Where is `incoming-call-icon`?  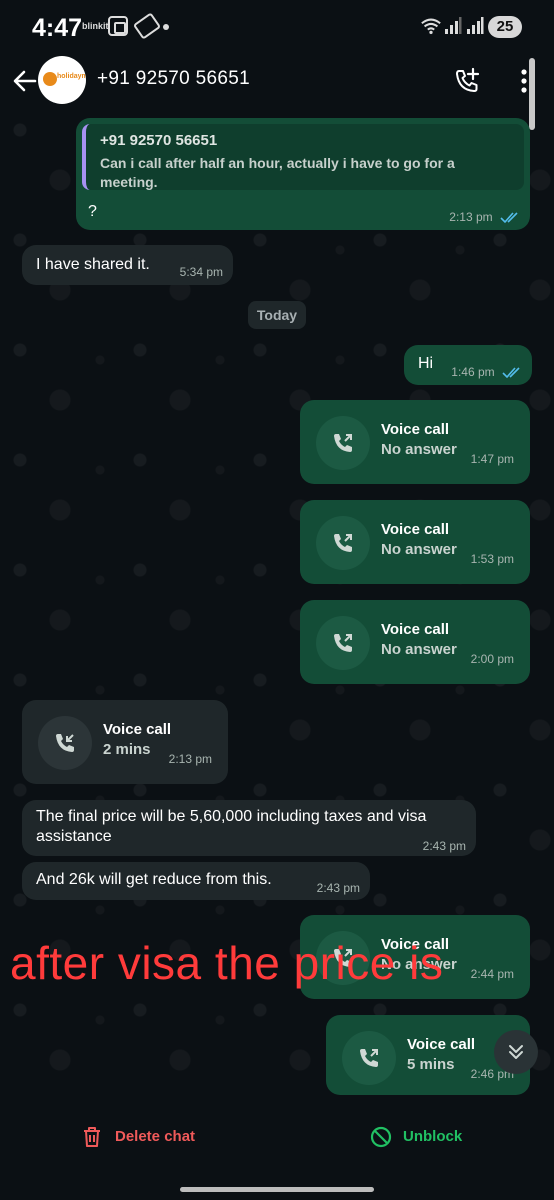
incoming-call-icon is located at coordinates (65, 743).